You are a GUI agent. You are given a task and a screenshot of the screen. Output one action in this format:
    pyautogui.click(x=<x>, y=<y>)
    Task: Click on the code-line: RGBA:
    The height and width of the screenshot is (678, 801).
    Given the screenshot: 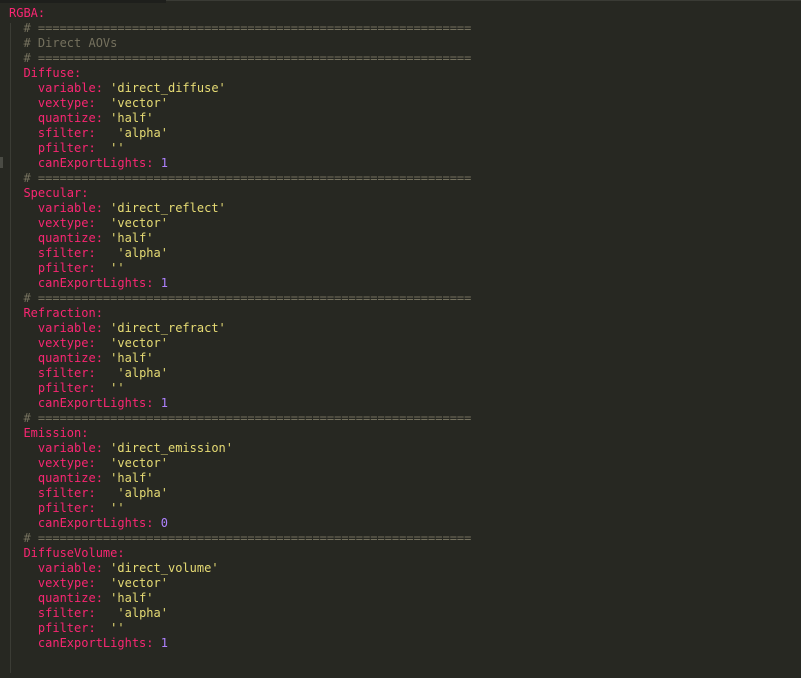 What is the action you would take?
    pyautogui.click(x=240, y=13)
    